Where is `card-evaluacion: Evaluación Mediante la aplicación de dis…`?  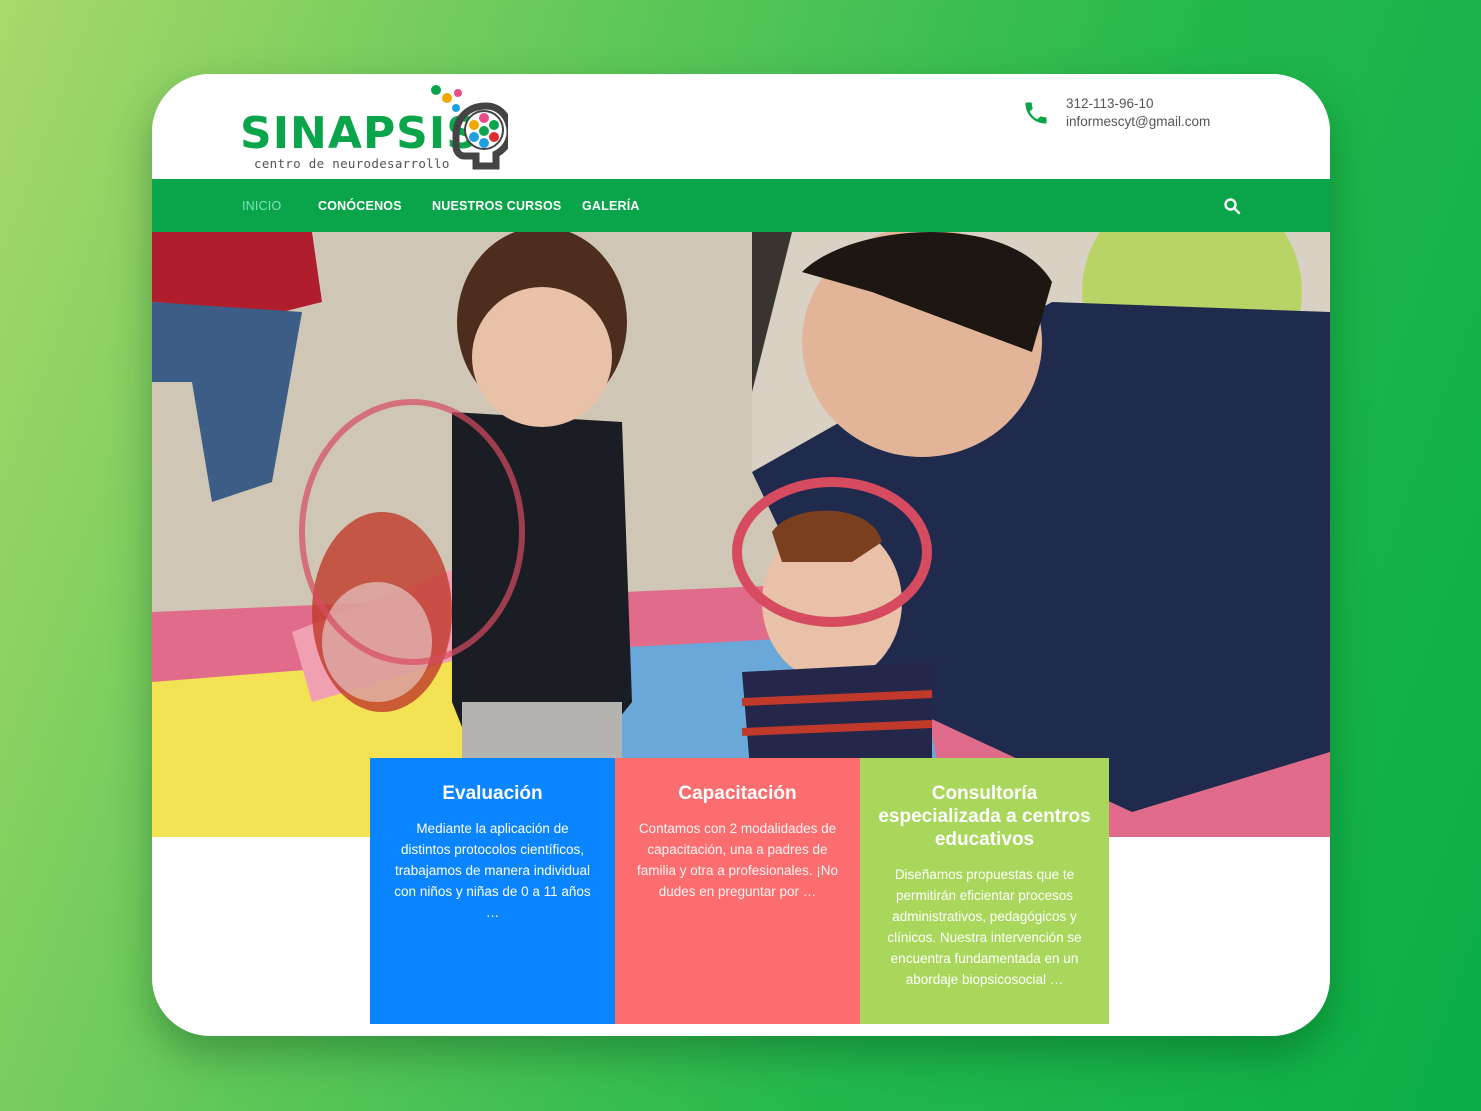
card-evaluacion: Evaluación Mediante la aplicación de dis… is located at coordinates (492, 891).